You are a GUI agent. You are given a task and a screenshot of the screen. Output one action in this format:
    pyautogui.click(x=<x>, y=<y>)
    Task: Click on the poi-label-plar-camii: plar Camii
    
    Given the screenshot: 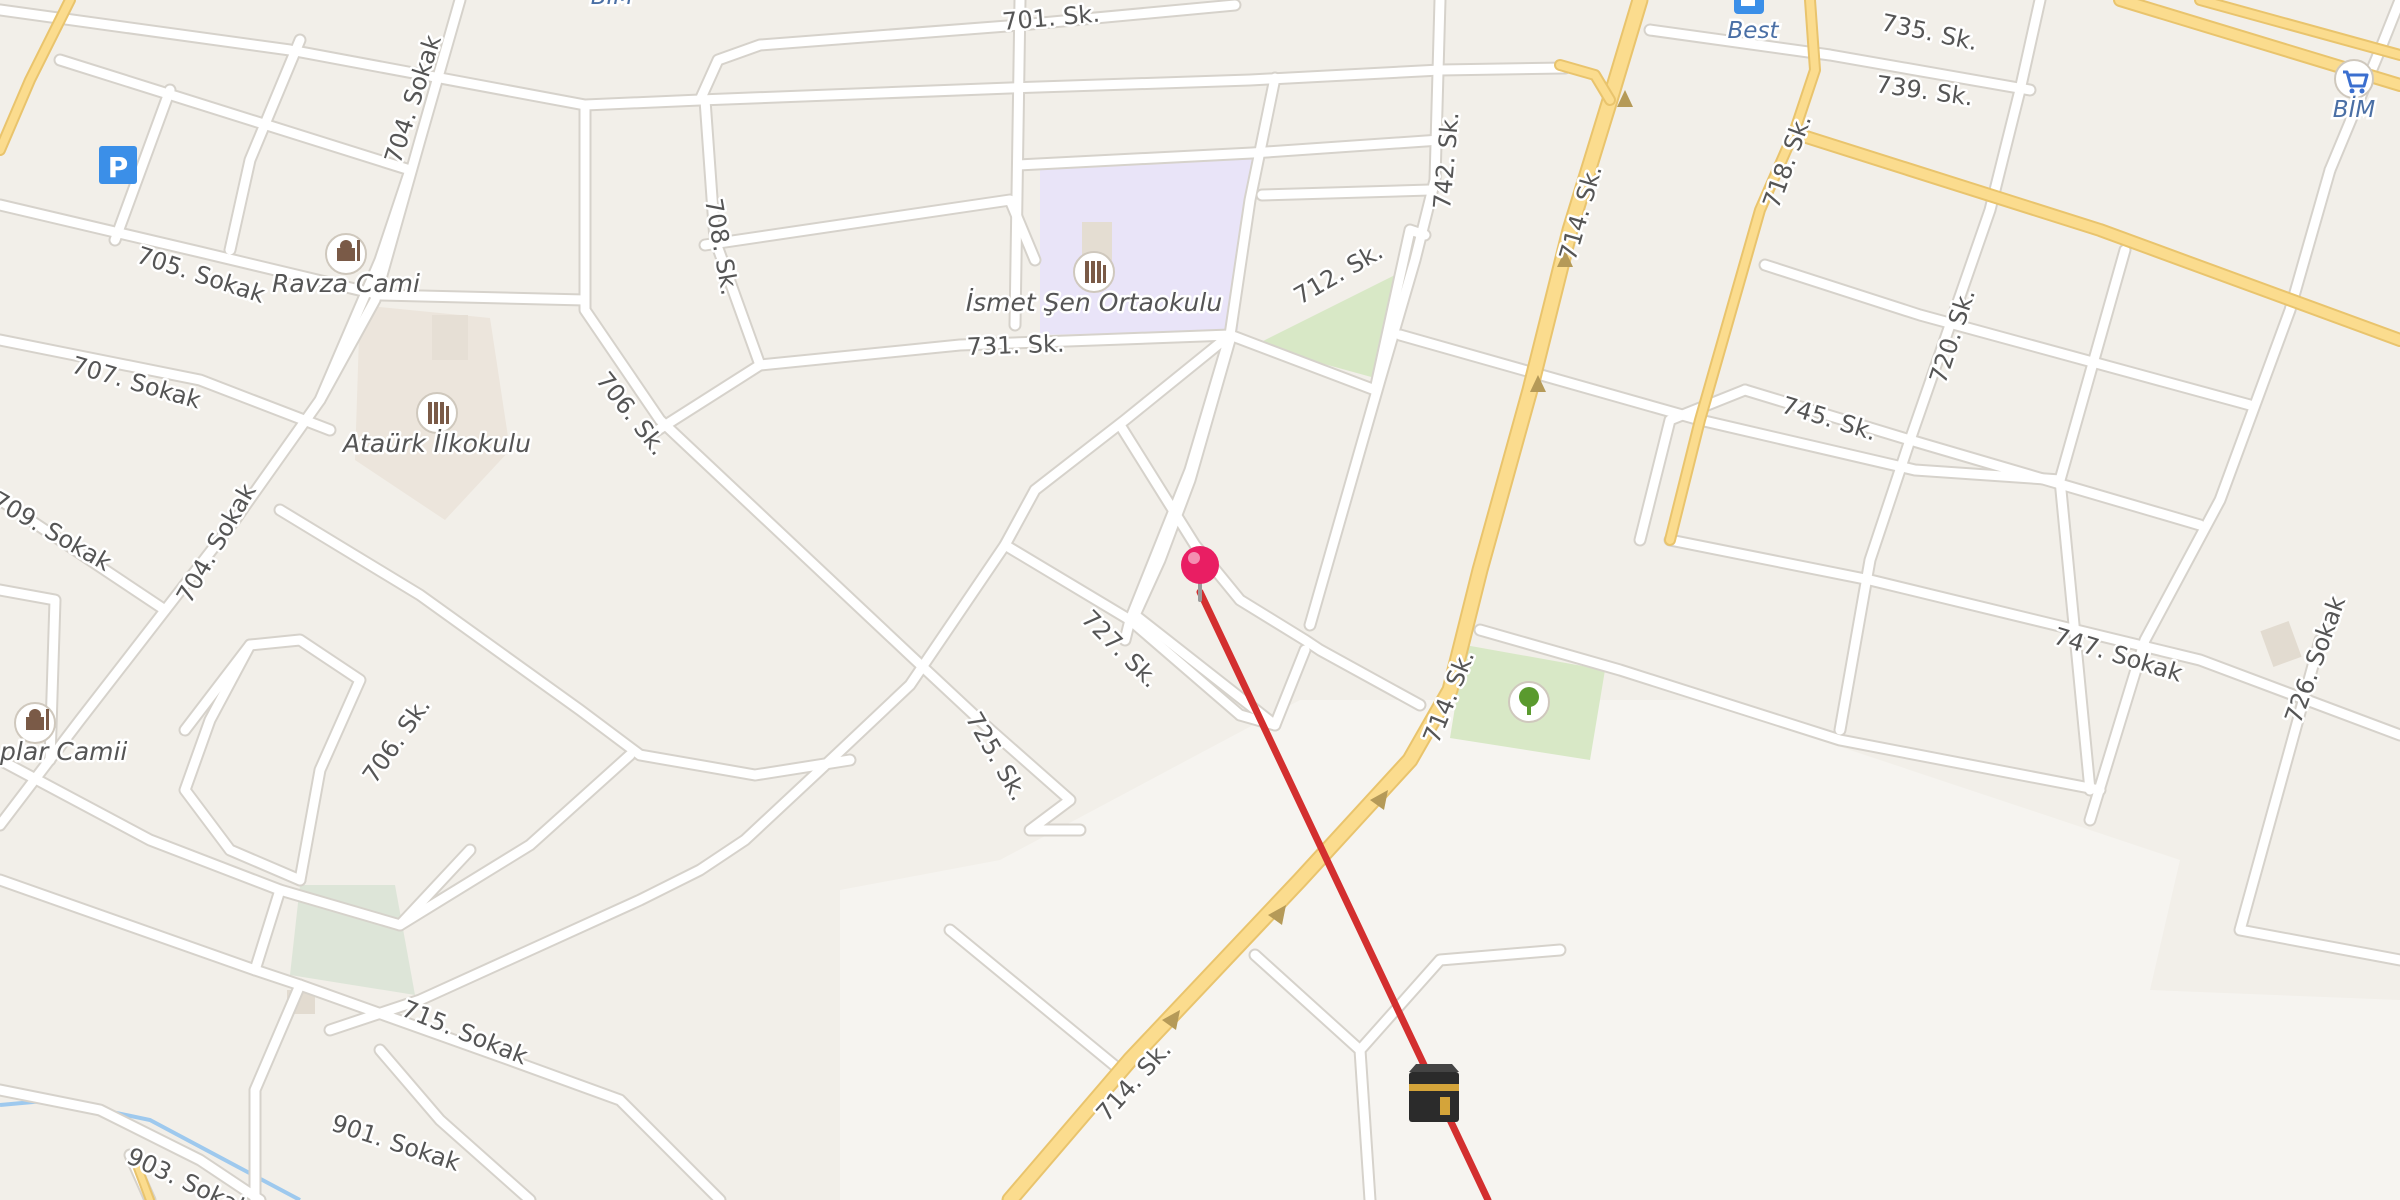 What is the action you would take?
    pyautogui.click(x=65, y=752)
    